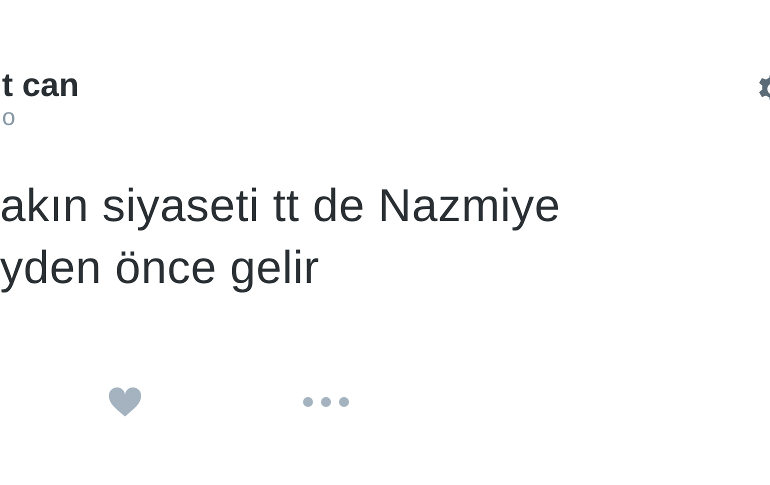 The height and width of the screenshot is (485, 770). Describe the element at coordinates (9, 118) in the screenshot. I see `author-handle: o` at that location.